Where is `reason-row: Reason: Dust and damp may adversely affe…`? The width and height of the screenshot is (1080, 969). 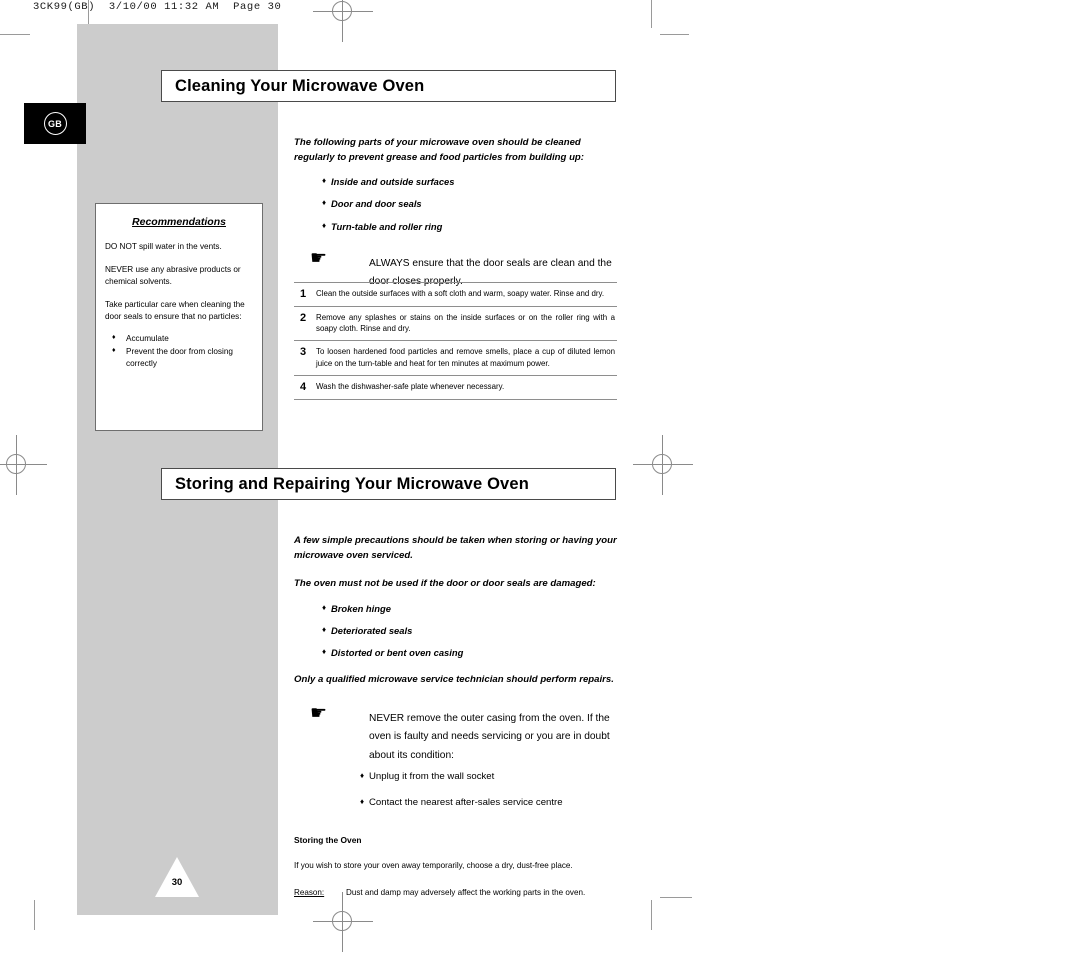 reason-row: Reason: Dust and damp may adversely affe… is located at coordinates (455, 892).